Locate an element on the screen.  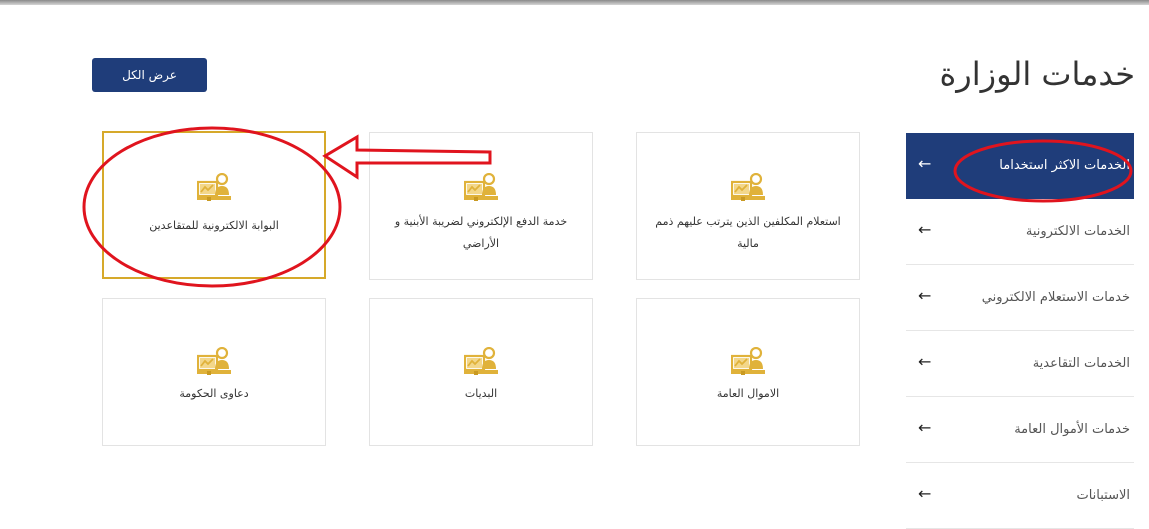
view-all-button: عرض الكل is located at coordinates (149, 75).